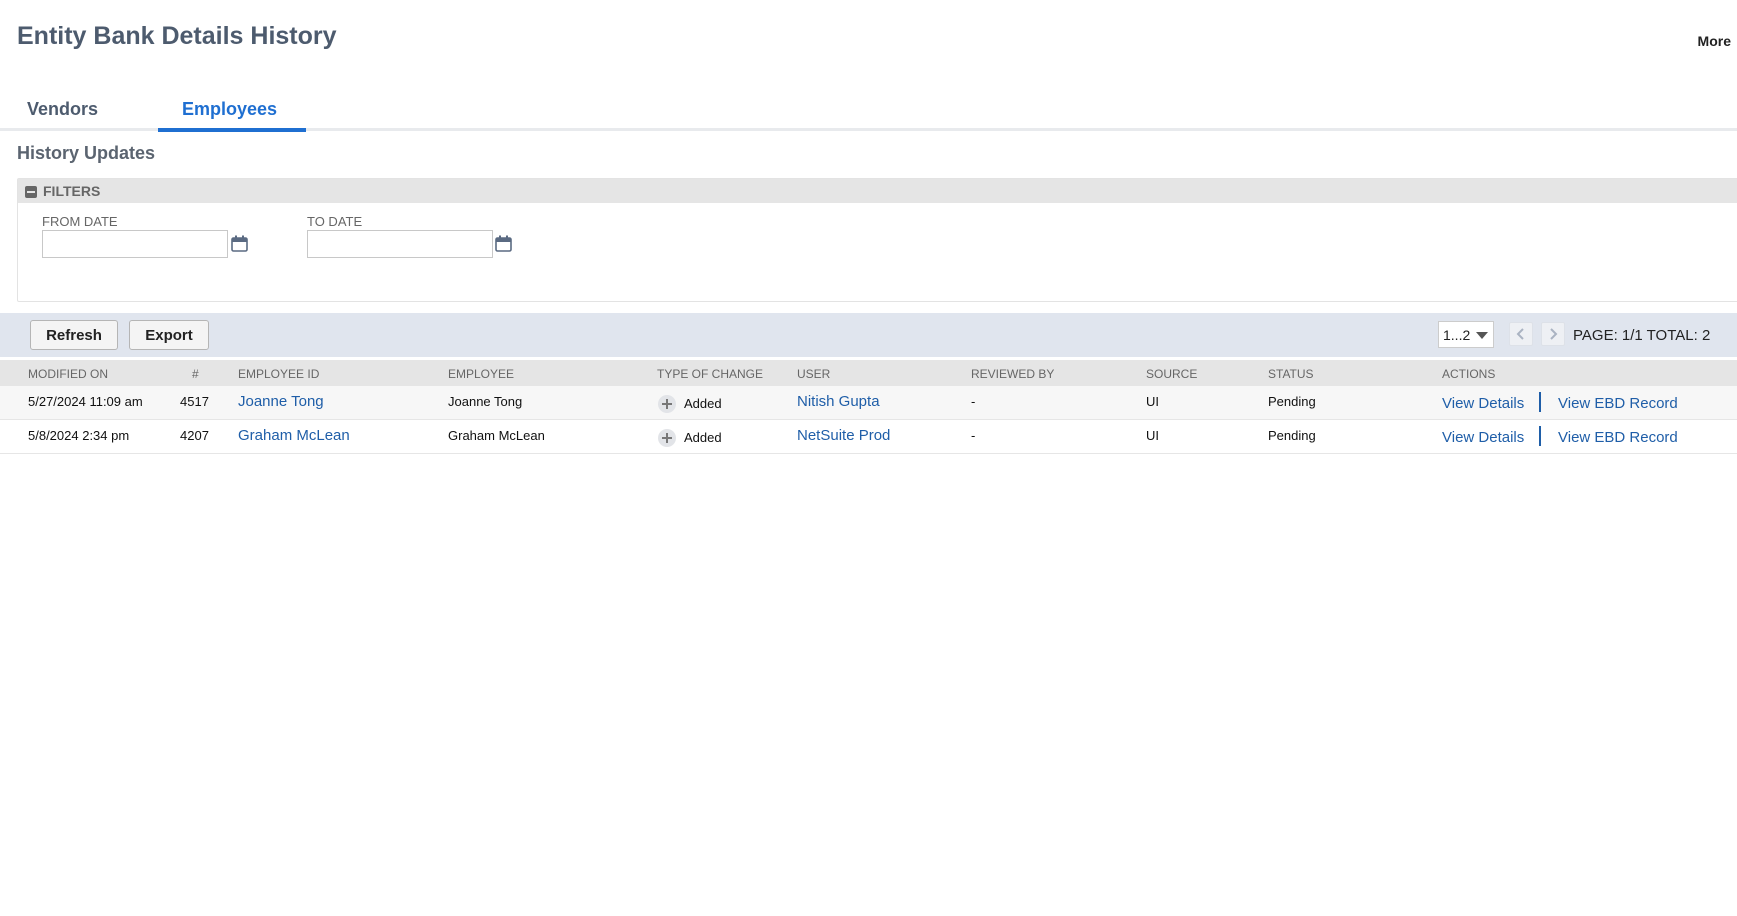 The height and width of the screenshot is (916, 1737). Describe the element at coordinates (177, 36) in the screenshot. I see `page-title: Entity Bank Details History` at that location.